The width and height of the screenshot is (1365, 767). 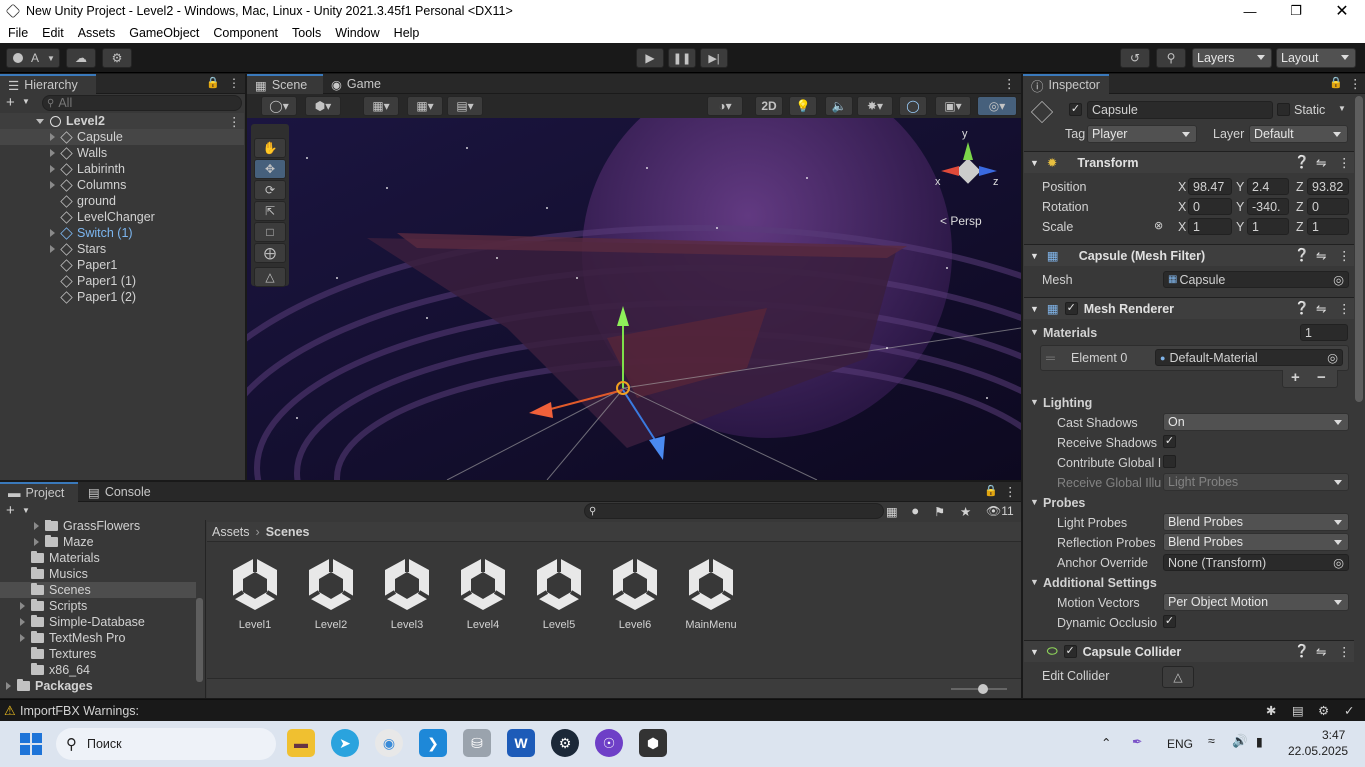 I want to click on object-name-input: Capsule, so click(x=1180, y=110).